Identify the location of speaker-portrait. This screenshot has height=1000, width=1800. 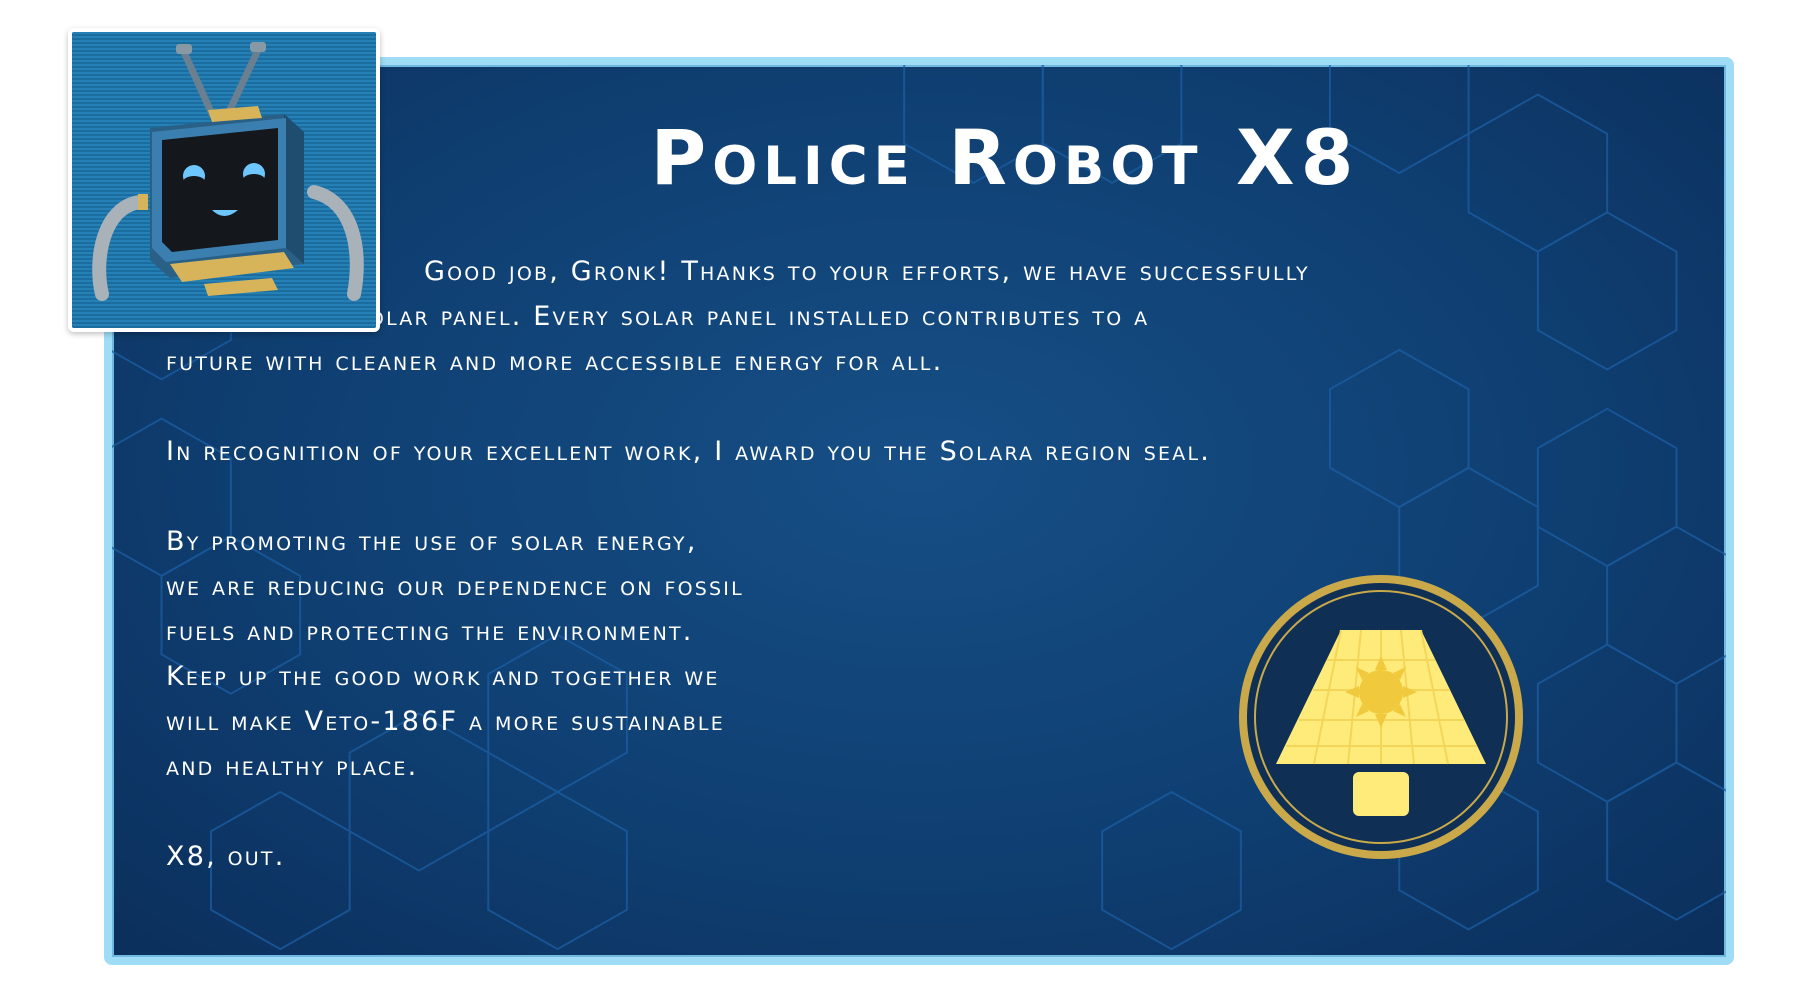
(224, 180).